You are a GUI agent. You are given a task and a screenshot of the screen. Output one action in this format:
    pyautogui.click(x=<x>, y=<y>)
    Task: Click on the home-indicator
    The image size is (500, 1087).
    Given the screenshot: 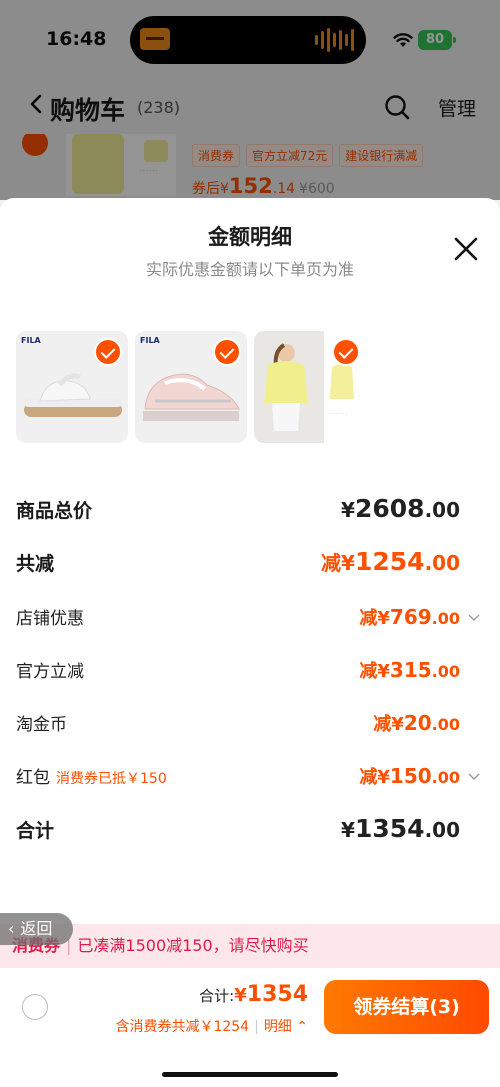 What is the action you would take?
    pyautogui.click(x=250, y=1074)
    